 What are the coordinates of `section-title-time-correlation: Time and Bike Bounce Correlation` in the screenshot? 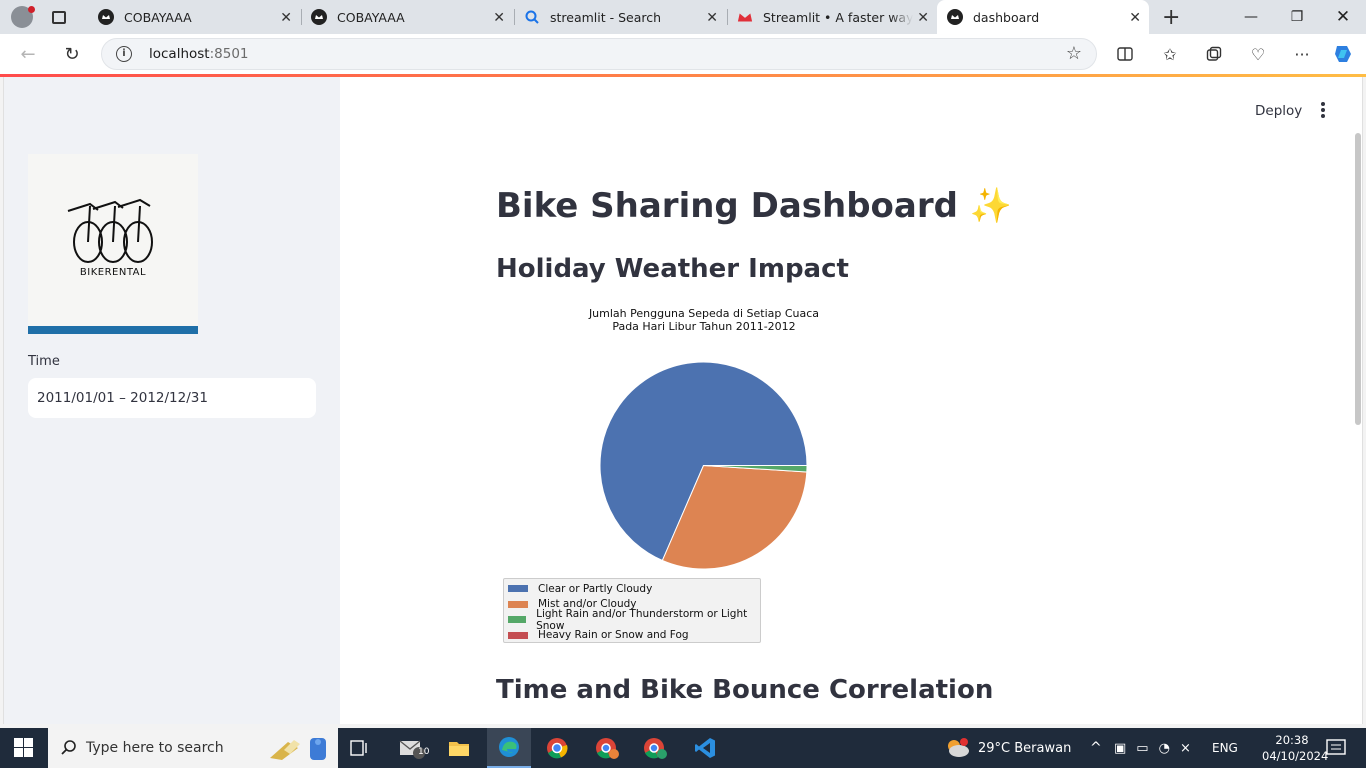 It's located at (745, 690).